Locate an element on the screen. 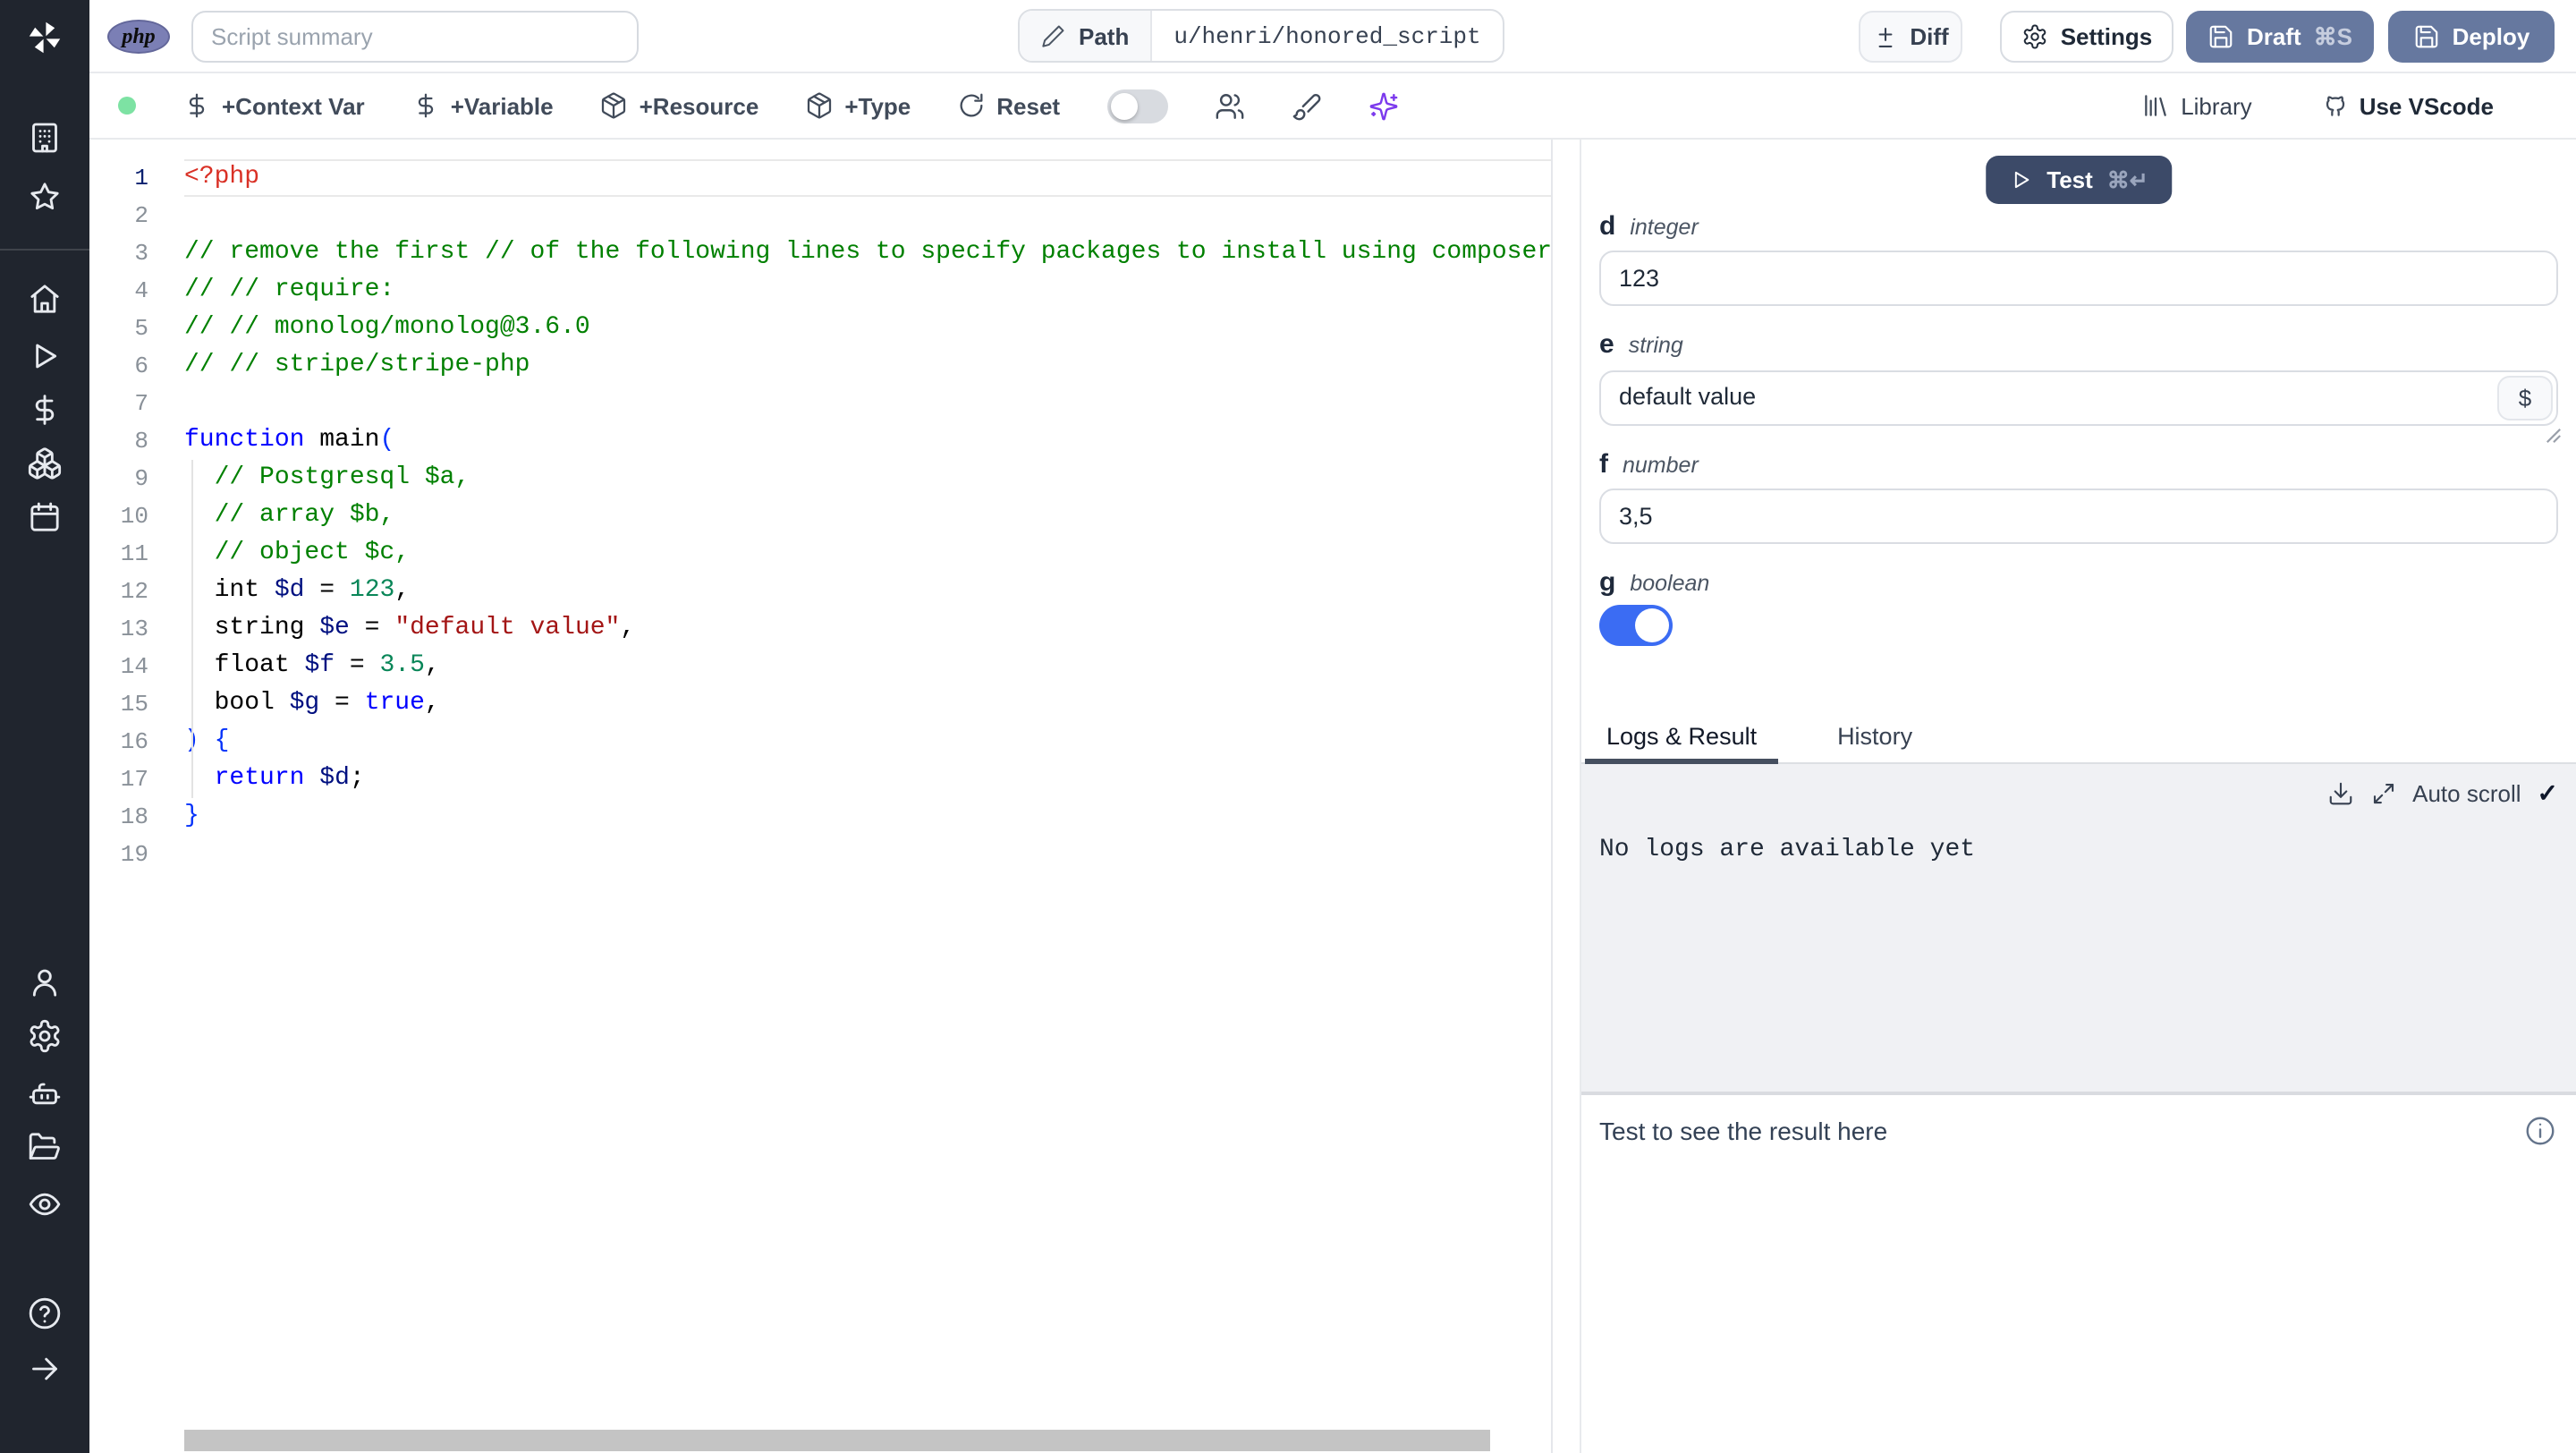 This screenshot has width=2576, height=1453. field-label-d: d integer is located at coordinates (1649, 227).